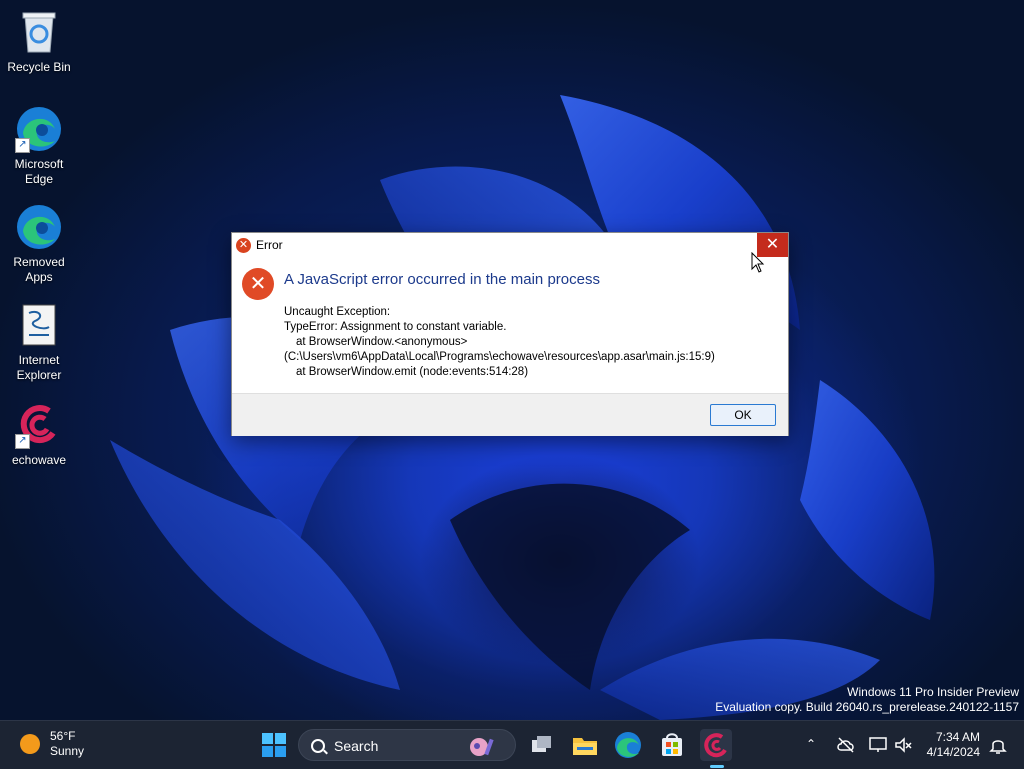 The image size is (1024, 769). I want to click on desktop-icon-label: Removed Apps, so click(39, 269).